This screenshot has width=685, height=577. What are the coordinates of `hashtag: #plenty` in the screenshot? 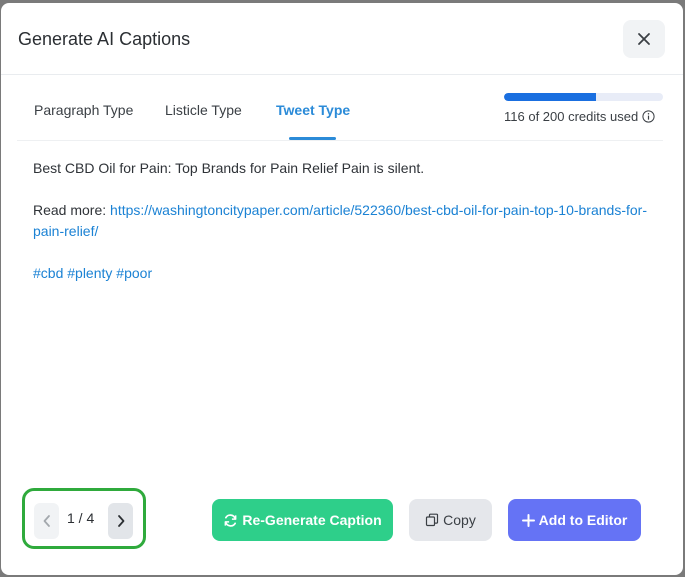 It's located at (89, 273).